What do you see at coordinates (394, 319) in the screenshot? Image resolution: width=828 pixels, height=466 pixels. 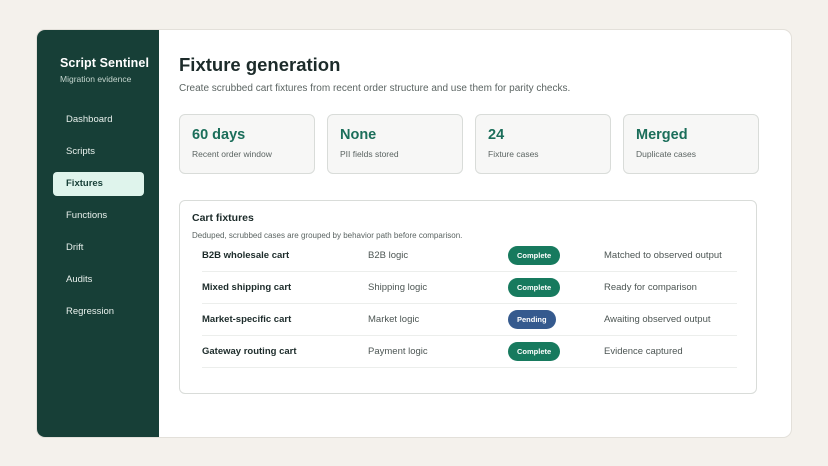 I see `fixture-logic: Market logic` at bounding box center [394, 319].